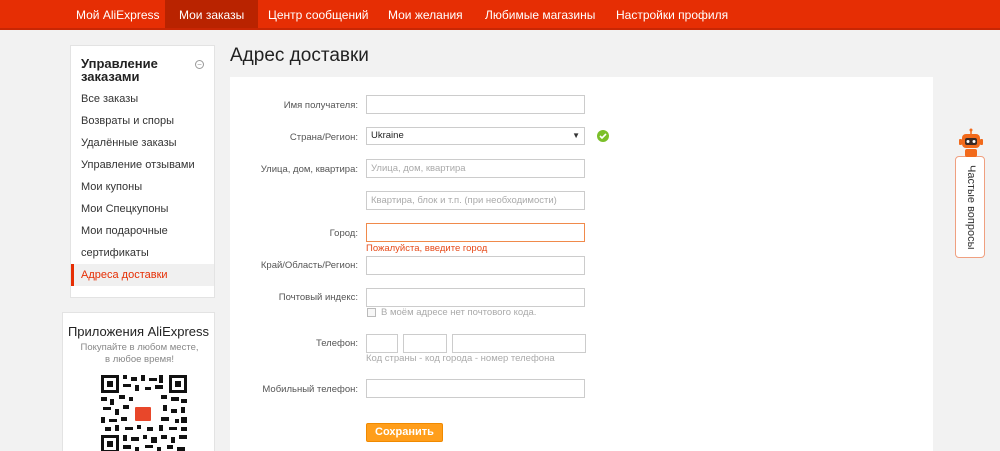 Image resolution: width=1000 pixels, height=451 pixels. Describe the element at coordinates (119, 70) in the screenshot. I see `sidebar-title: Управление заказами` at that location.